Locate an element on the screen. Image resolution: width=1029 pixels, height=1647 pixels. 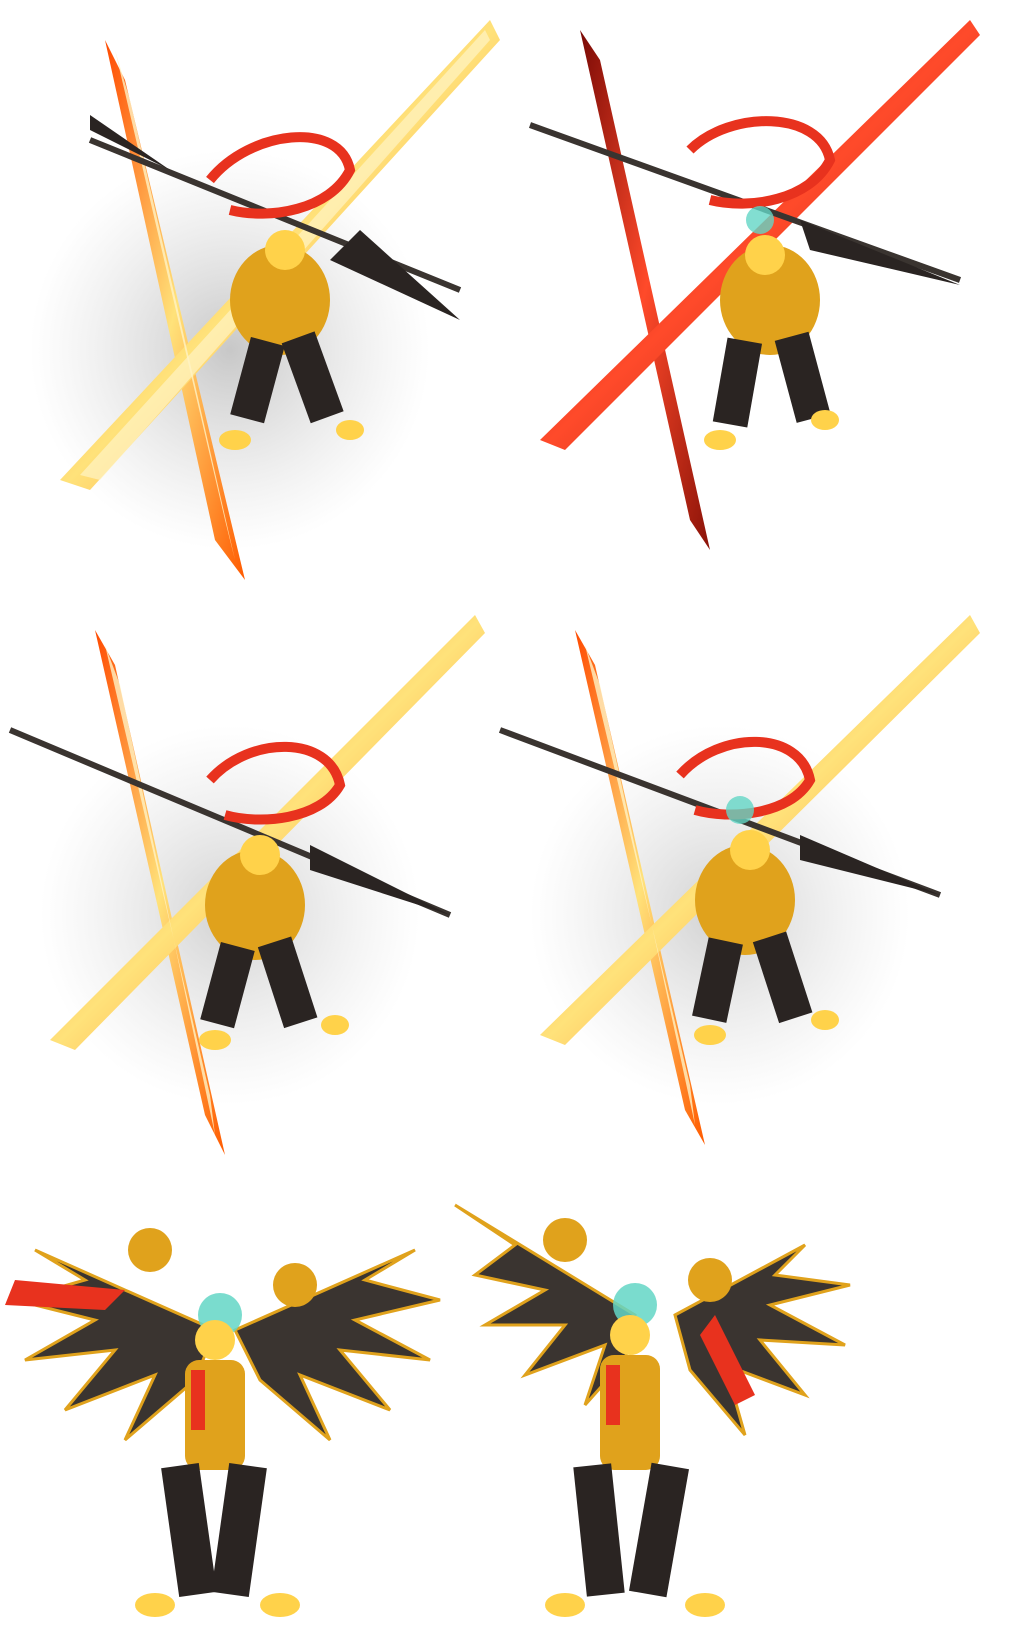
slash-attack-sprite is located at coordinates (754, 285).